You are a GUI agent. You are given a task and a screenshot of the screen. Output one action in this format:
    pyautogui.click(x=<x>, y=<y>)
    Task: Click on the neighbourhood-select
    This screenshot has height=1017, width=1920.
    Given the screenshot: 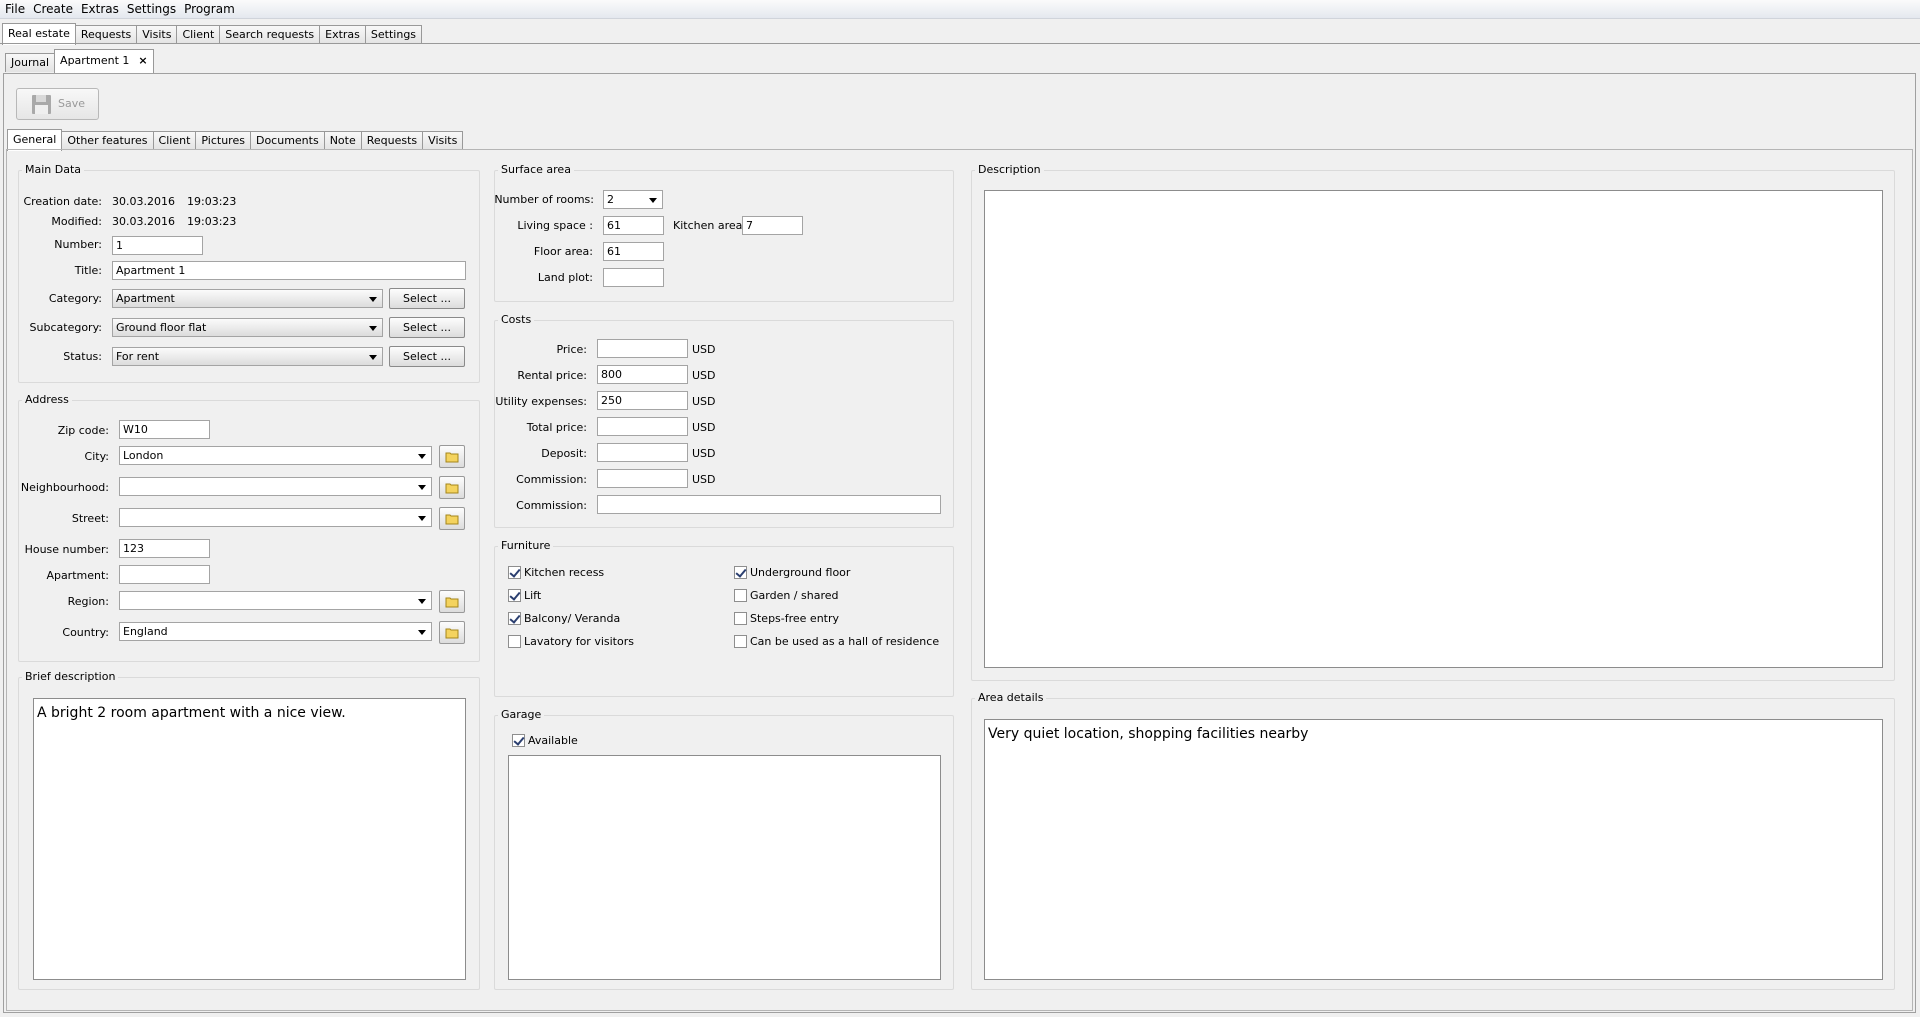 What is the action you would take?
    pyautogui.click(x=275, y=486)
    